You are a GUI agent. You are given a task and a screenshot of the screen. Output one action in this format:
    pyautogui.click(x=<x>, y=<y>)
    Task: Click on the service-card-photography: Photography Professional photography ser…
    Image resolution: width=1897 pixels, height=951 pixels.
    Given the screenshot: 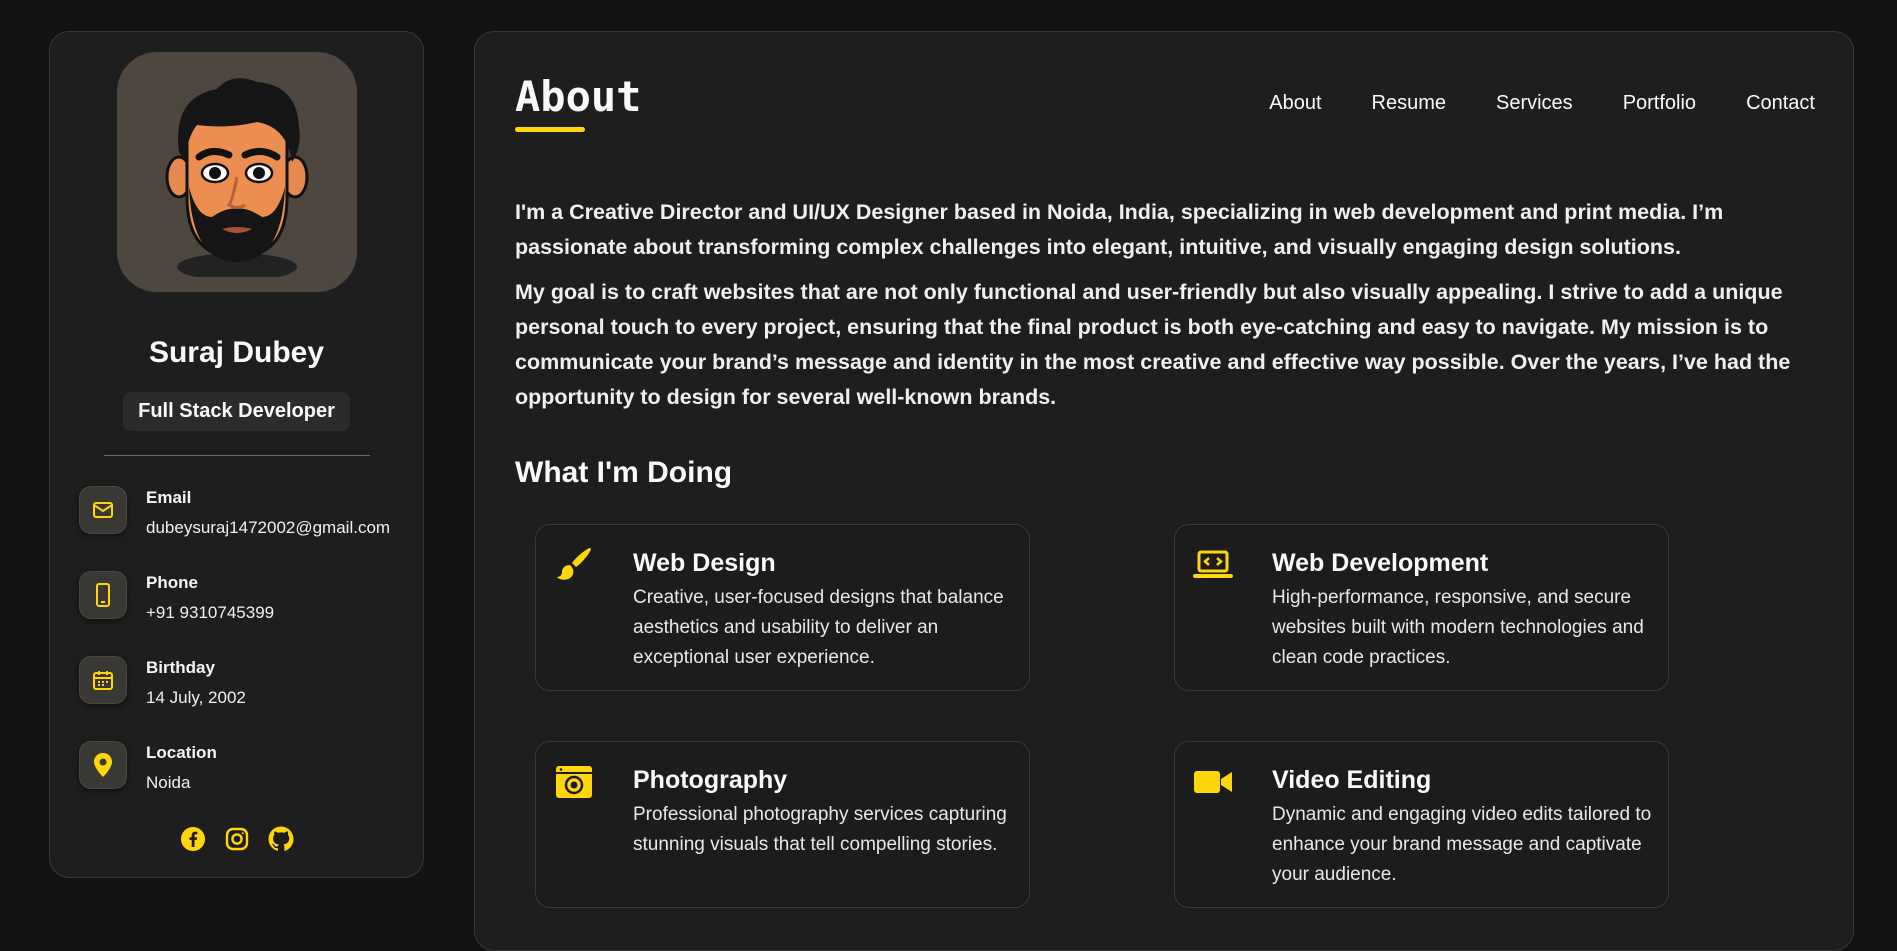 What is the action you would take?
    pyautogui.click(x=782, y=824)
    